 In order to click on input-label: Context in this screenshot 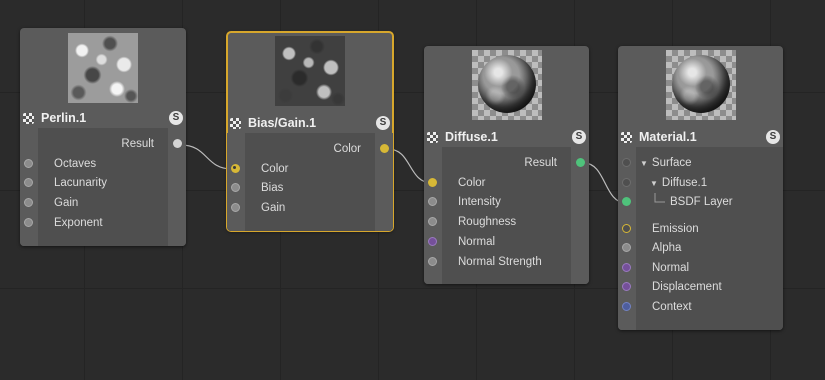, I will do `click(672, 307)`.